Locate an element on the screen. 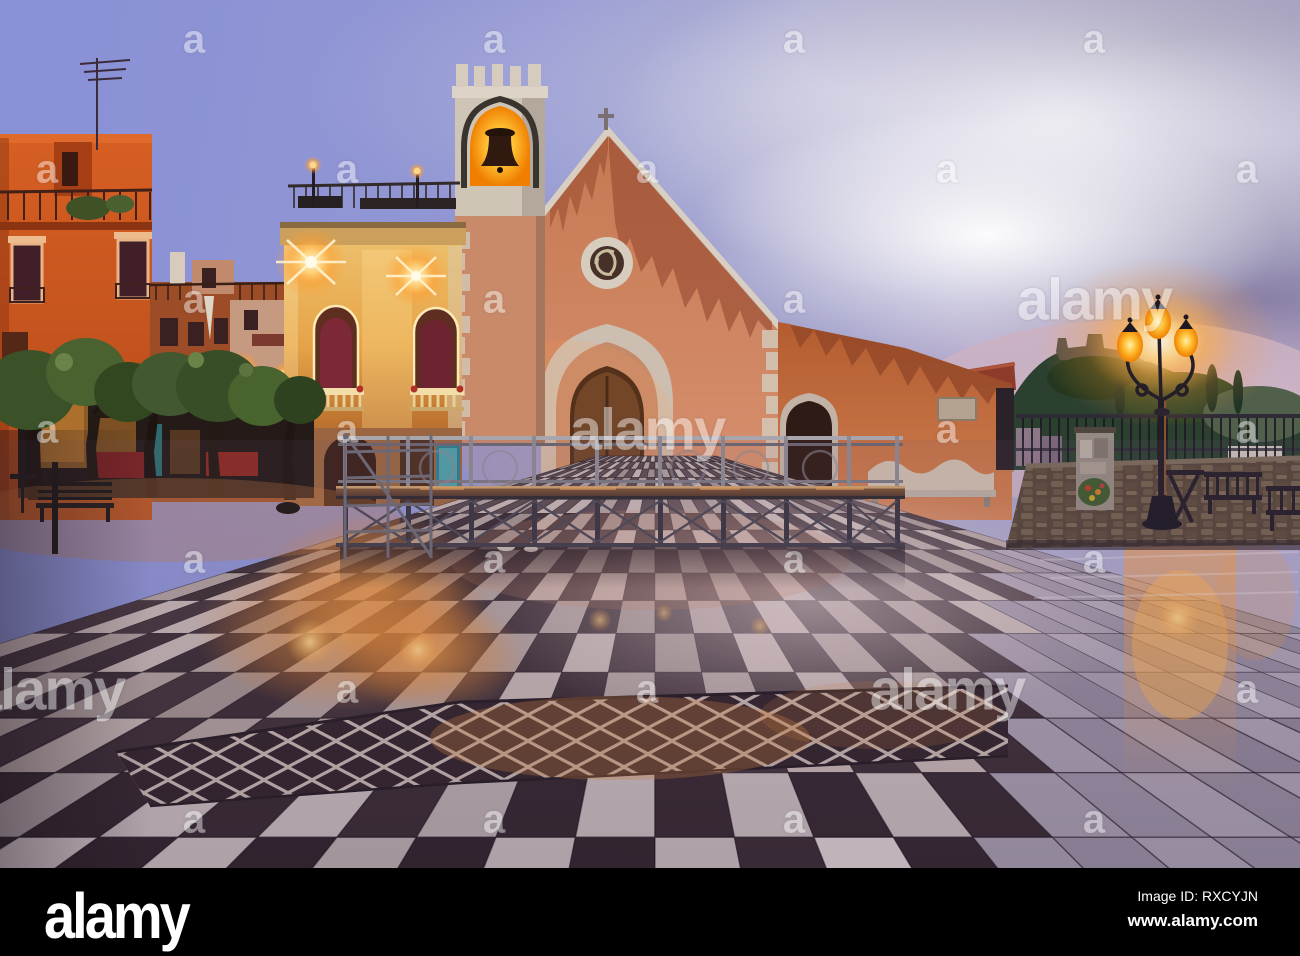 The width and height of the screenshot is (1300, 956). awning is located at coordinates (268, 340).